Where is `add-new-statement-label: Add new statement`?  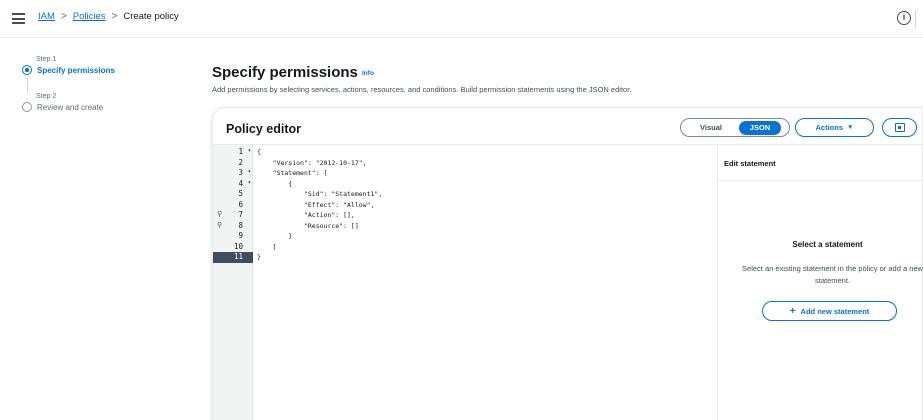 add-new-statement-label: Add new statement is located at coordinates (835, 311).